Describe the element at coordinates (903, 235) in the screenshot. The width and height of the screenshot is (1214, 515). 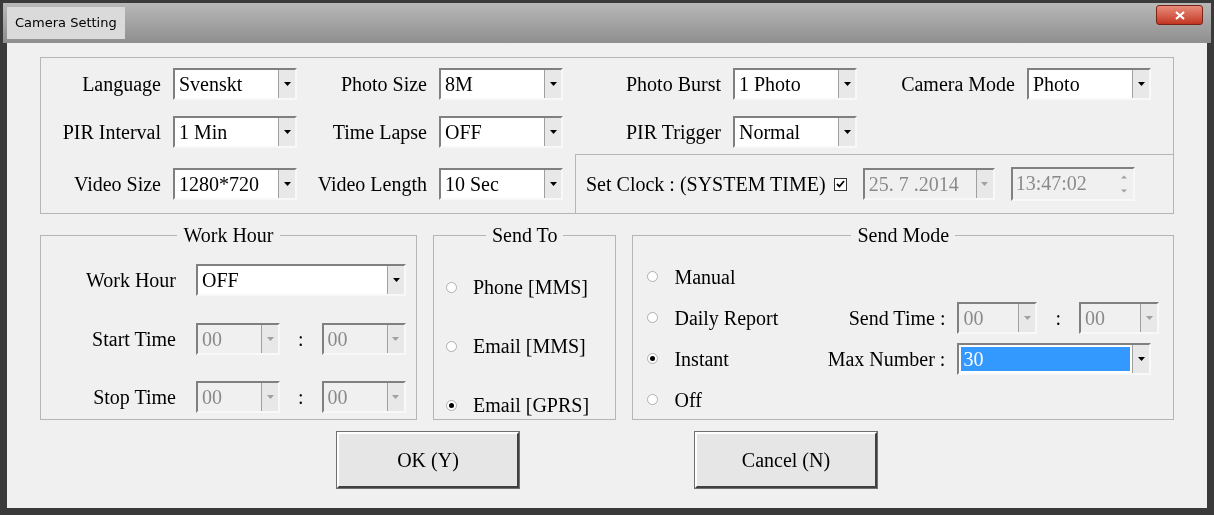
I see `group-title: Send Mode` at that location.